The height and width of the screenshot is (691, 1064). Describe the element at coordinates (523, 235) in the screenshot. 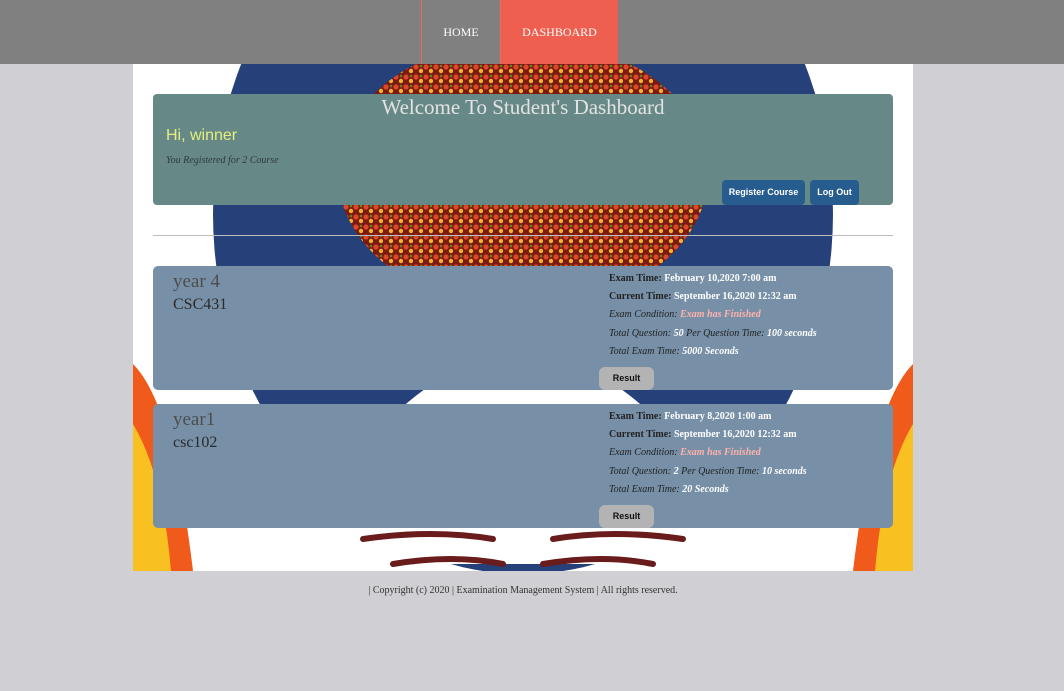

I see `section-divider` at that location.